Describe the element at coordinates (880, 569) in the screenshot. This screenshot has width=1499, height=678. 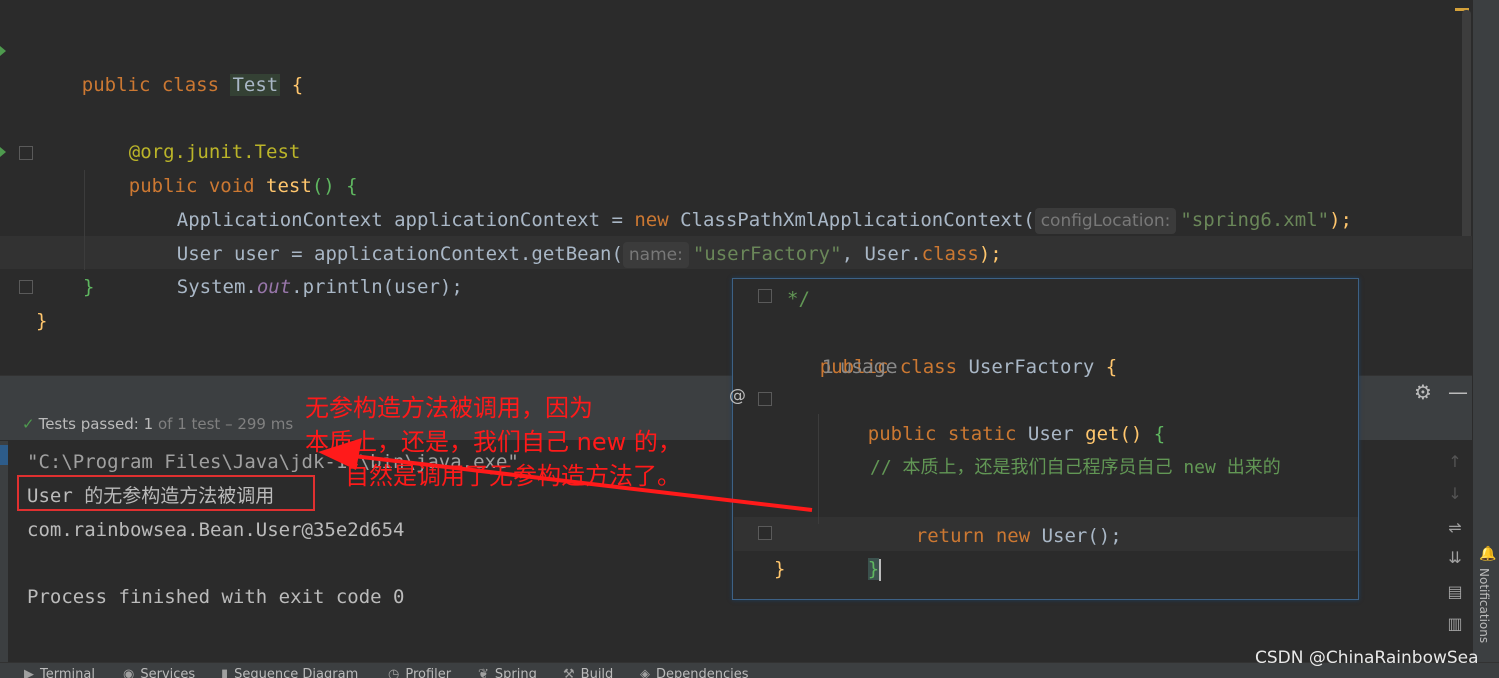
I see `text-caret` at that location.